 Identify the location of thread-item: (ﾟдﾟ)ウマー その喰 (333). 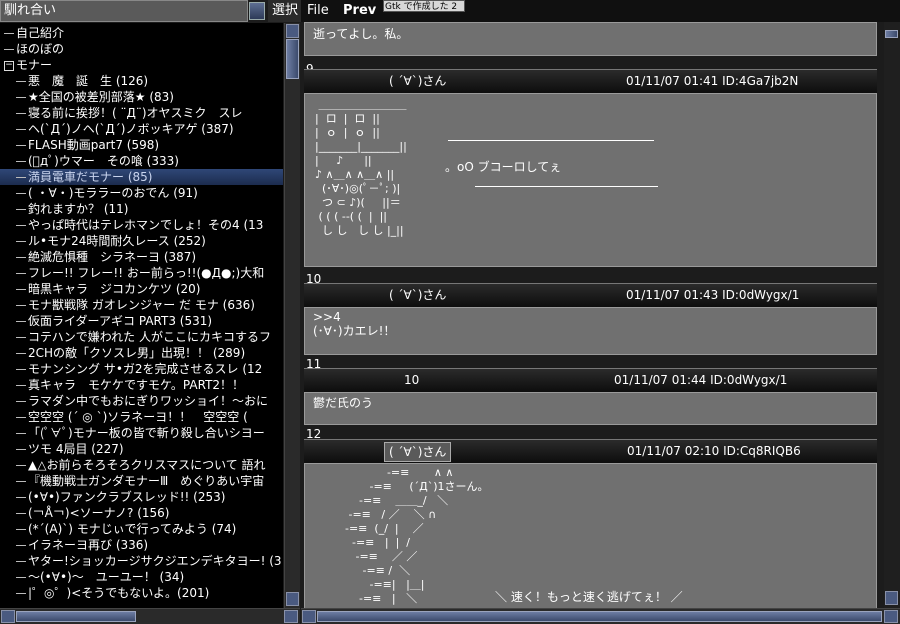
(141, 161).